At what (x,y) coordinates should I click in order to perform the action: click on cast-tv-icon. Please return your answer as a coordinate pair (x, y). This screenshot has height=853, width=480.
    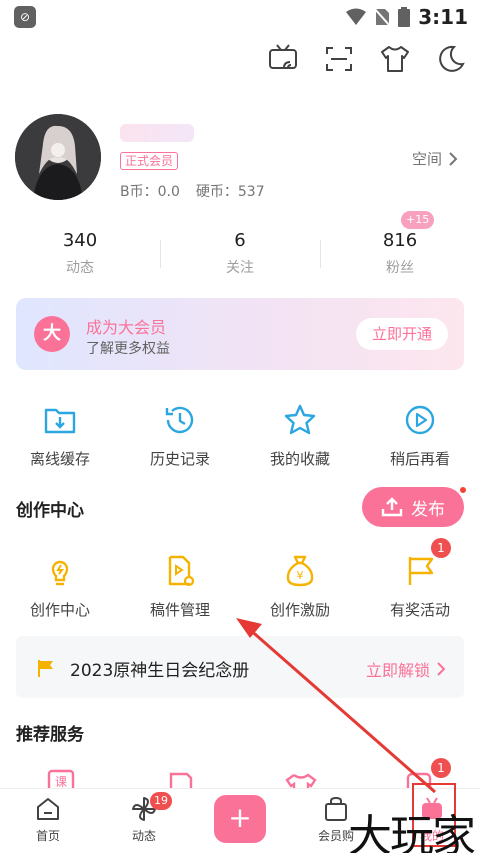
    Looking at the image, I should click on (283, 59).